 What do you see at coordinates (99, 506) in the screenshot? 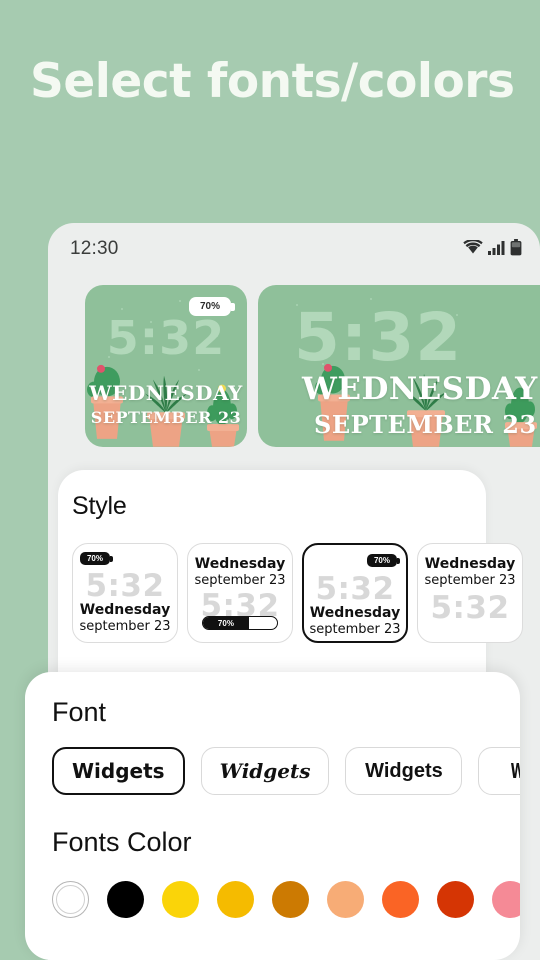
I see `style-section-title: Style` at bounding box center [99, 506].